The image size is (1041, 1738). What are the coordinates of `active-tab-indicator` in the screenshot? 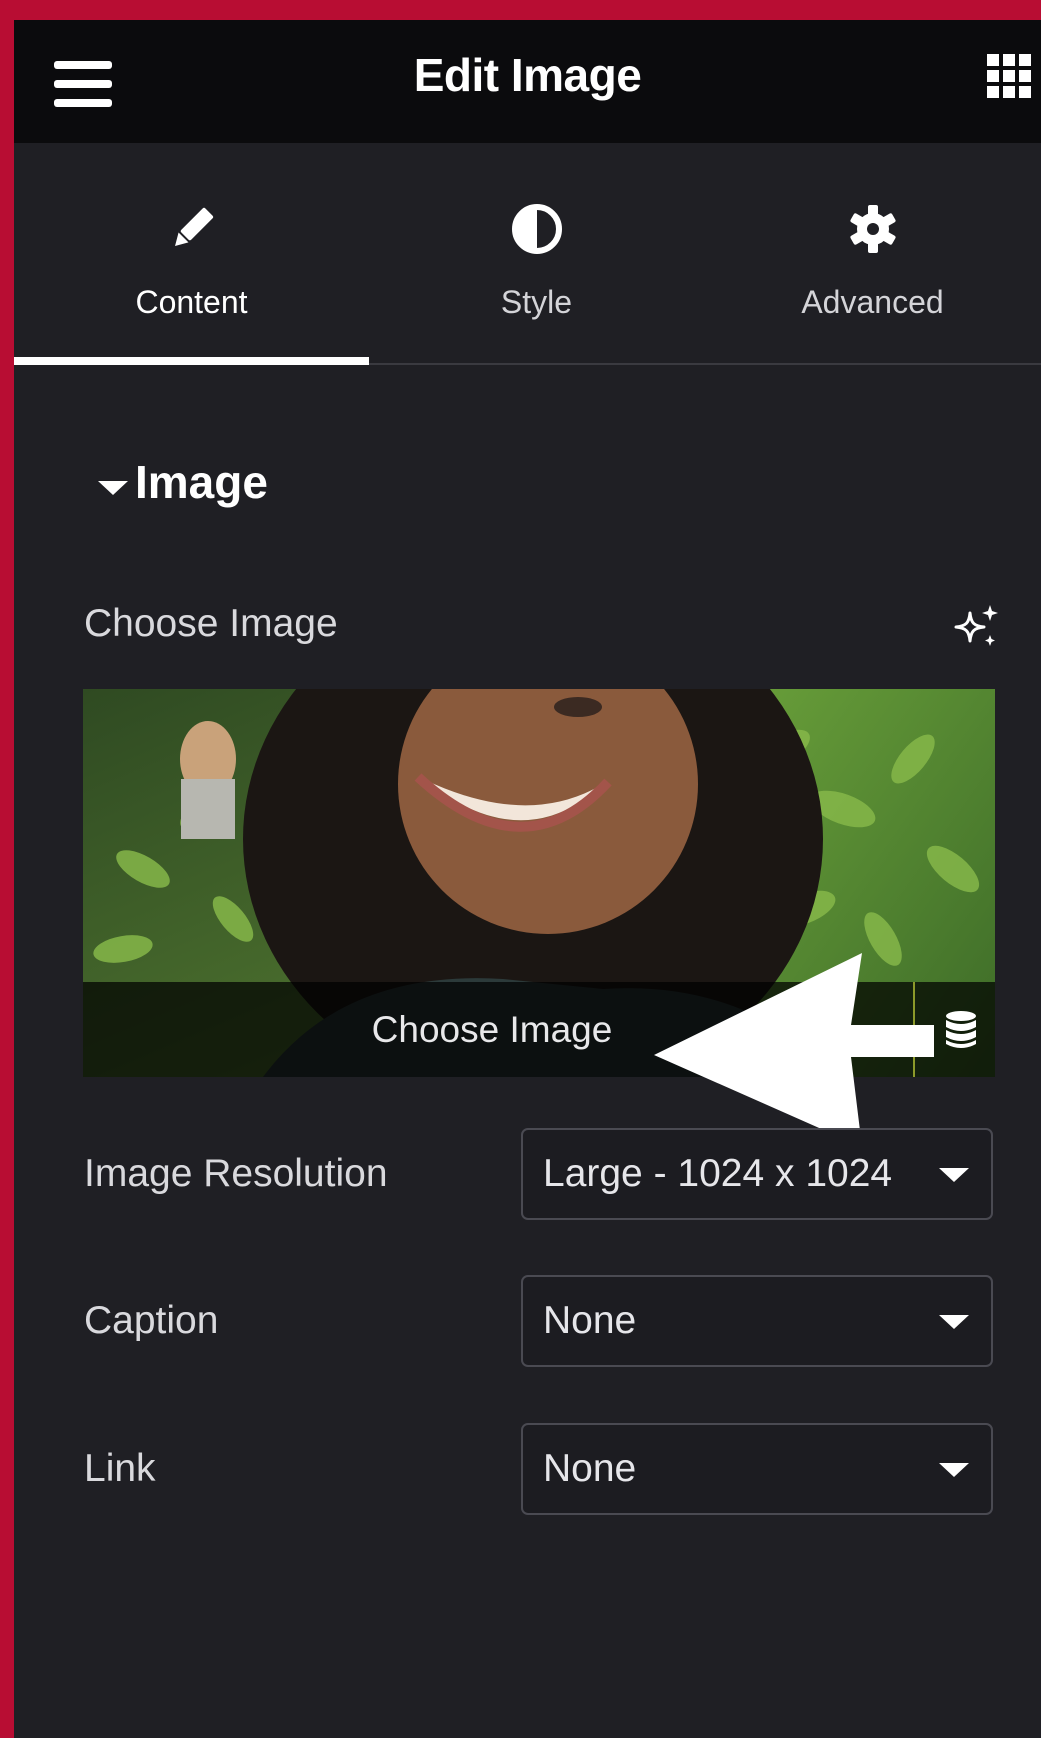 It's located at (191, 361).